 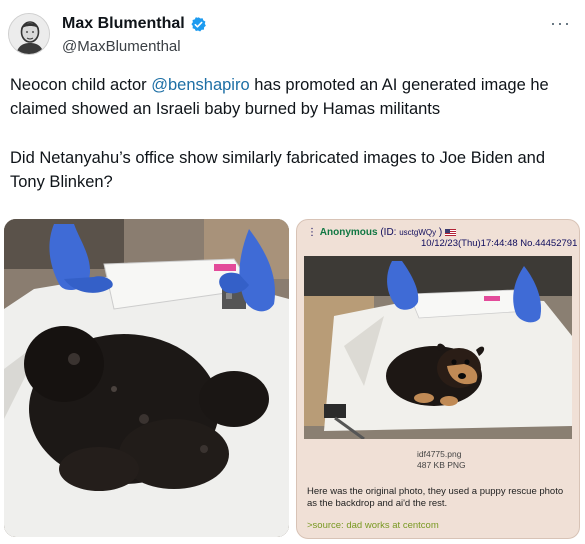 What do you see at coordinates (121, 46) in the screenshot?
I see `author-handle: @MaxBlumenthal` at bounding box center [121, 46].